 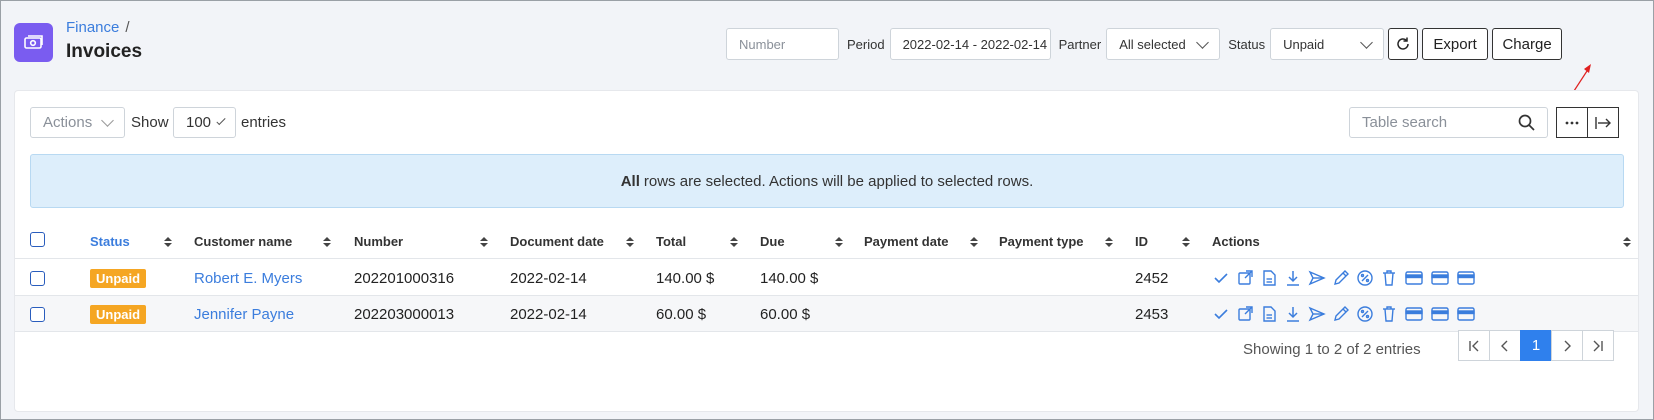 I want to click on status-select: Unpaid, so click(x=1327, y=44).